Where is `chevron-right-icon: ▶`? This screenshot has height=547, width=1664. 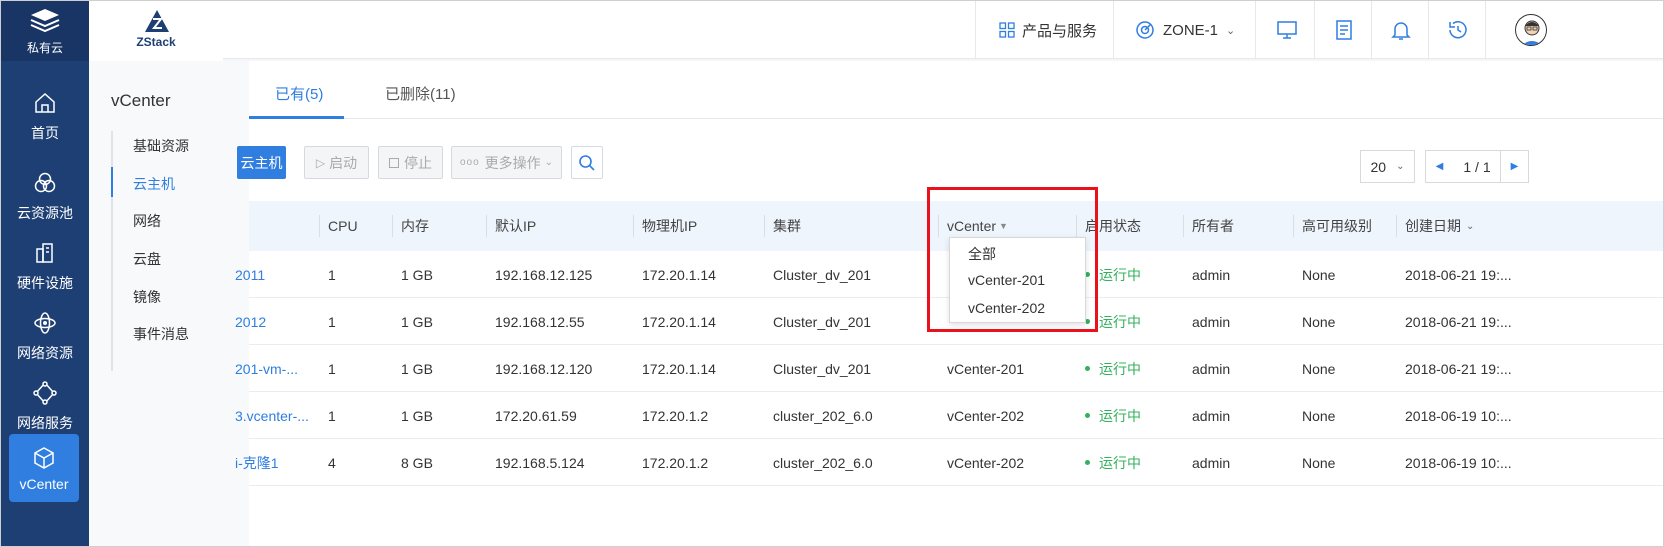 chevron-right-icon: ▶ is located at coordinates (1514, 166).